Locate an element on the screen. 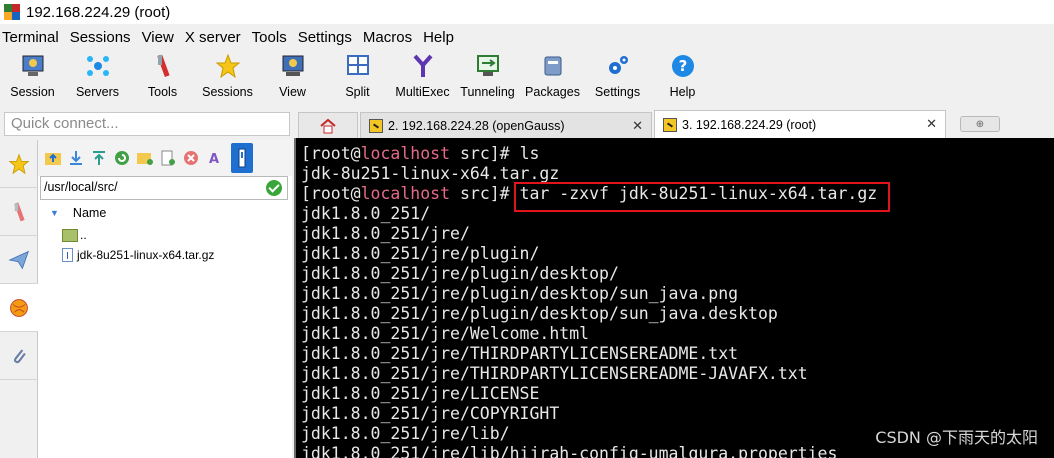 The width and height of the screenshot is (1054, 458). path-ok-icon is located at coordinates (274, 188).